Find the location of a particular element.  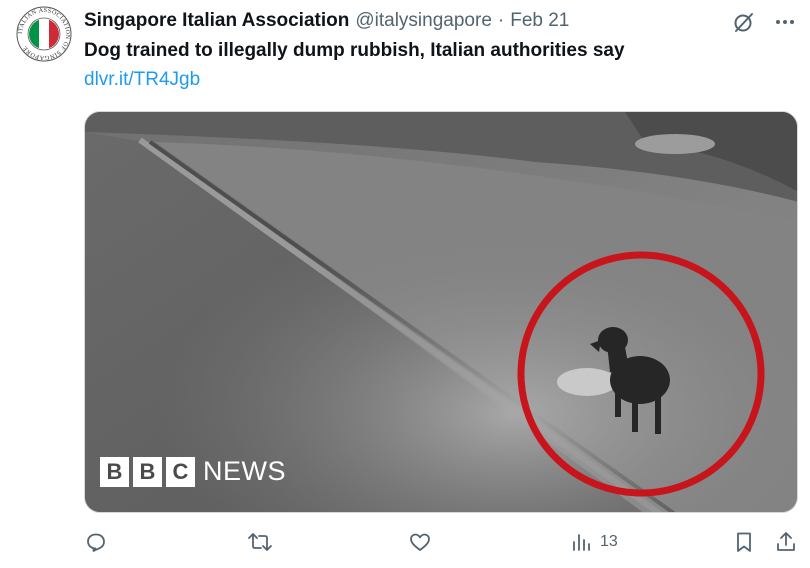

like-button is located at coordinates (420, 542).